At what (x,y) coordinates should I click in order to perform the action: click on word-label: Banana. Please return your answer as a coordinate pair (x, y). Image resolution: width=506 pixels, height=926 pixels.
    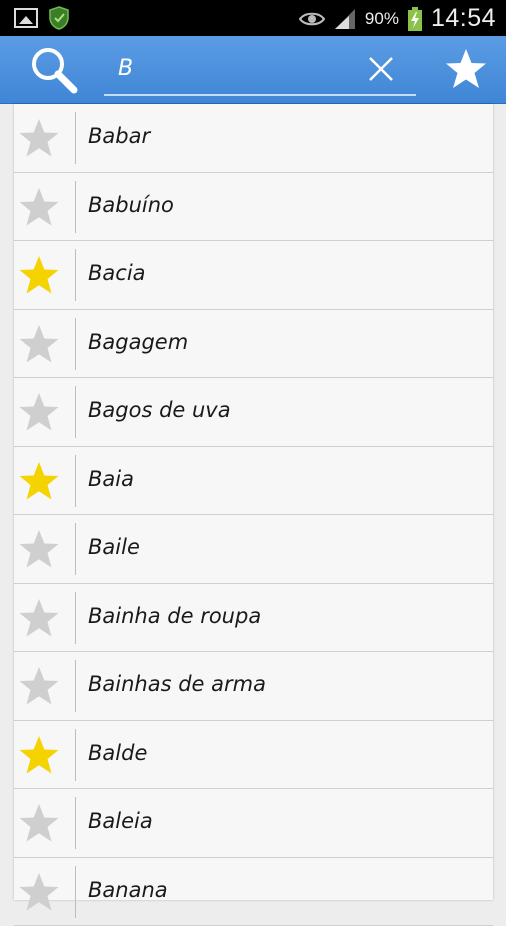
    Looking at the image, I should click on (128, 890).